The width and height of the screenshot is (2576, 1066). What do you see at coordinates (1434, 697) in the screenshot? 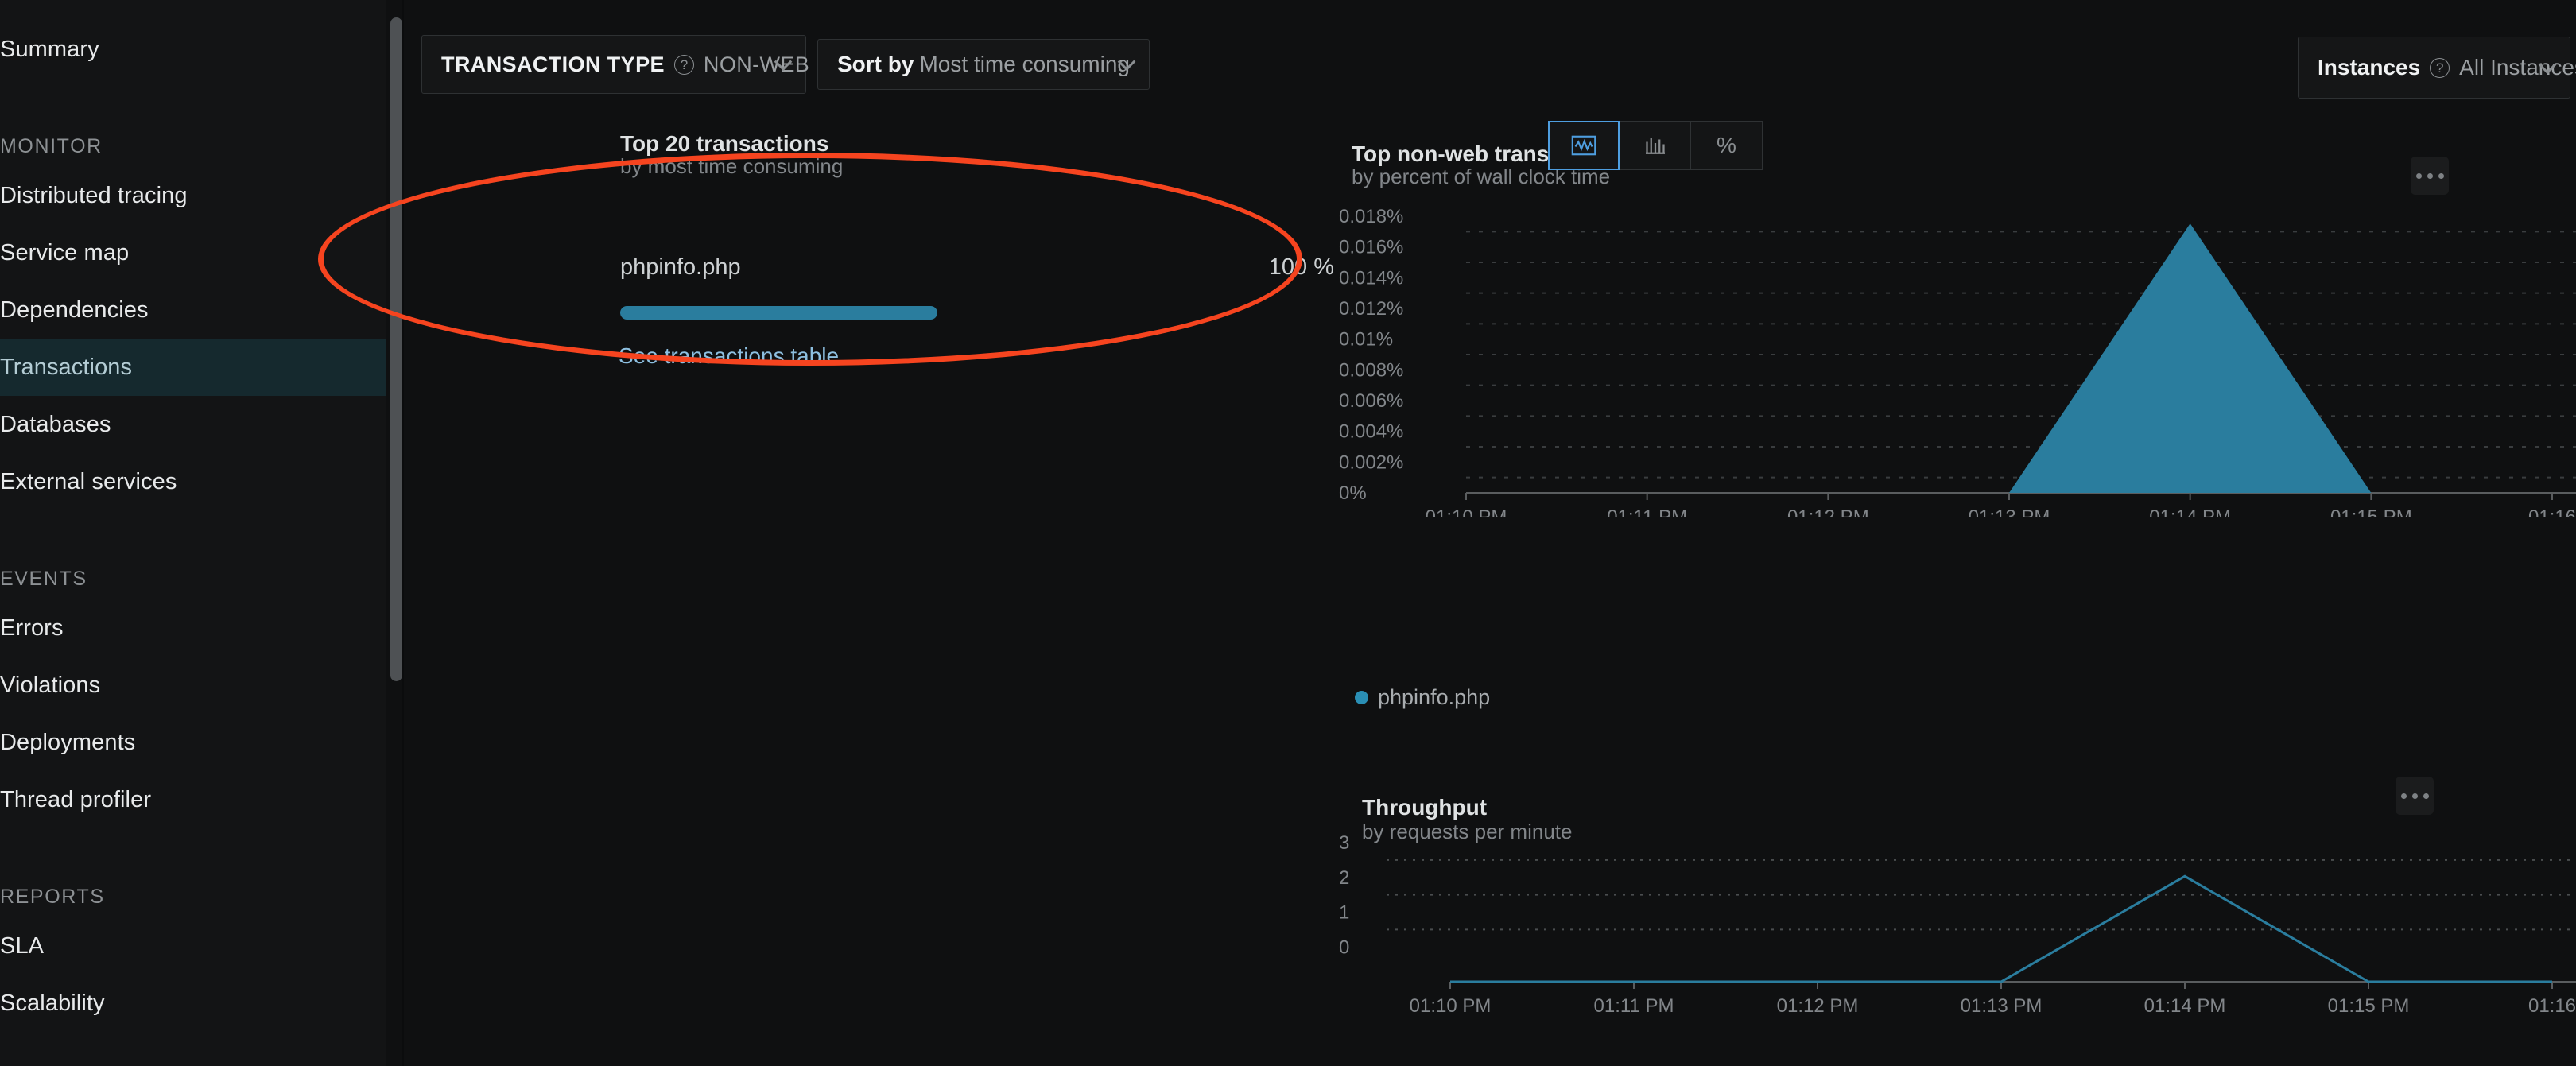
I see `legend-label: phpinfo.php` at bounding box center [1434, 697].